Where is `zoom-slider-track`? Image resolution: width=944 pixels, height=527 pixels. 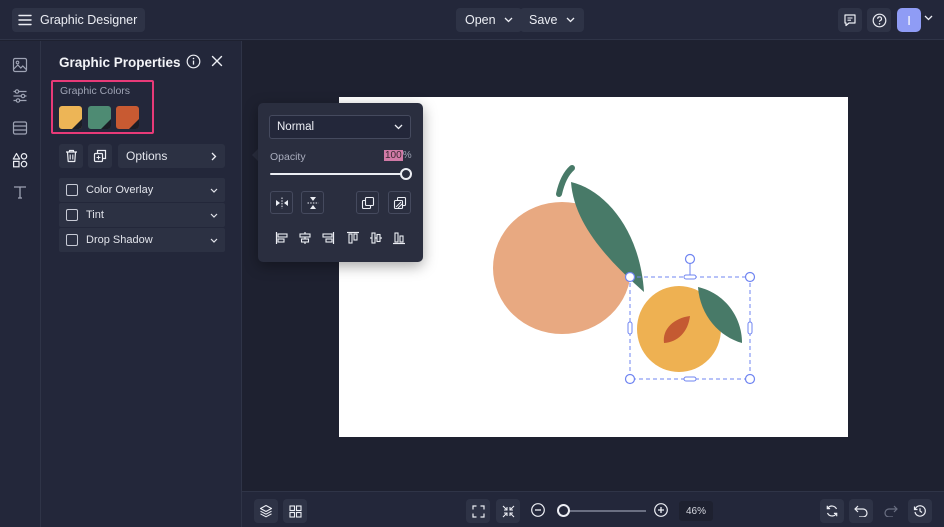 zoom-slider-track is located at coordinates (604, 511).